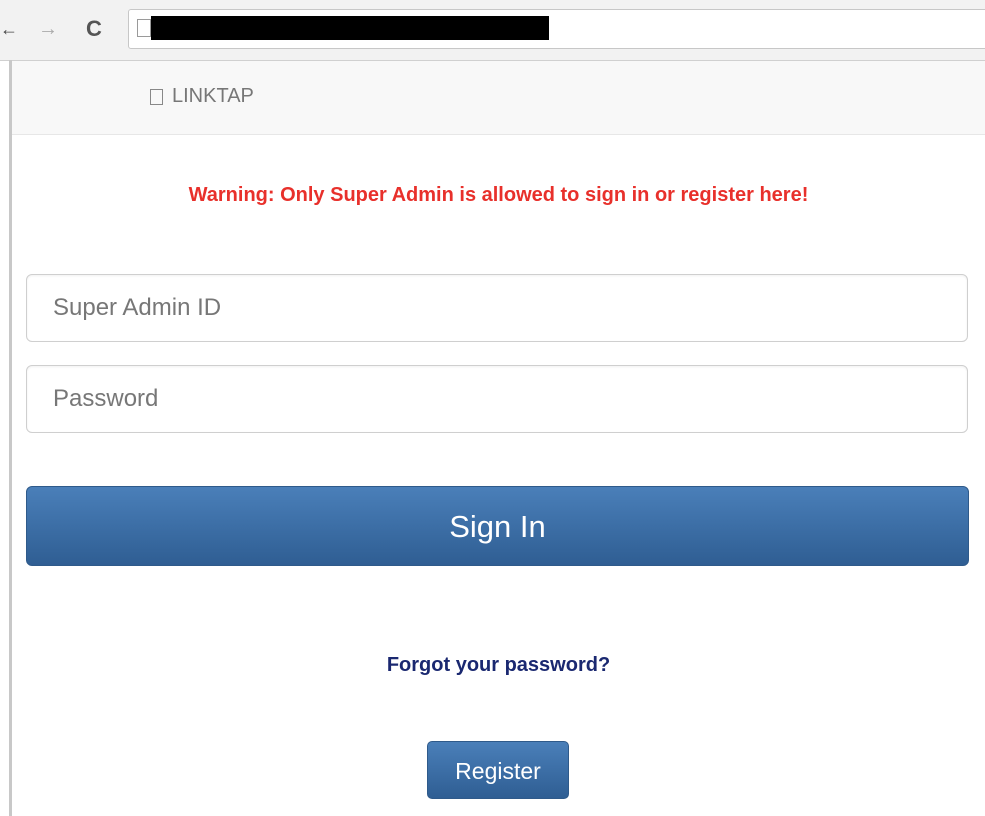  What do you see at coordinates (498, 98) in the screenshot?
I see `navbar: LINKTAP` at bounding box center [498, 98].